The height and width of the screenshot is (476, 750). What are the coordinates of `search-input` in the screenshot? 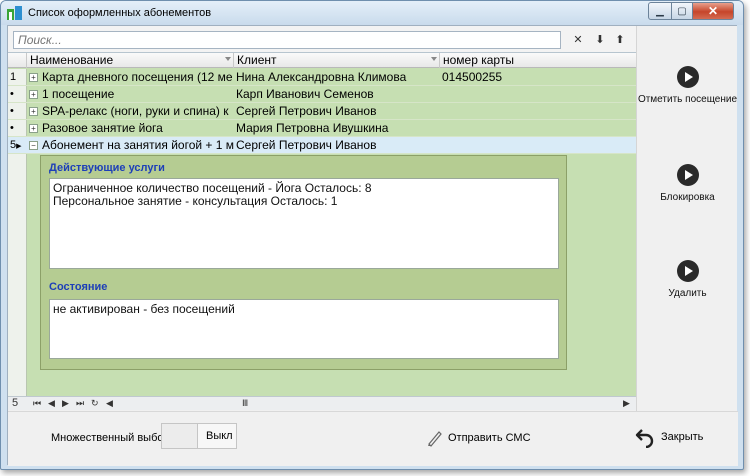 It's located at (287, 40).